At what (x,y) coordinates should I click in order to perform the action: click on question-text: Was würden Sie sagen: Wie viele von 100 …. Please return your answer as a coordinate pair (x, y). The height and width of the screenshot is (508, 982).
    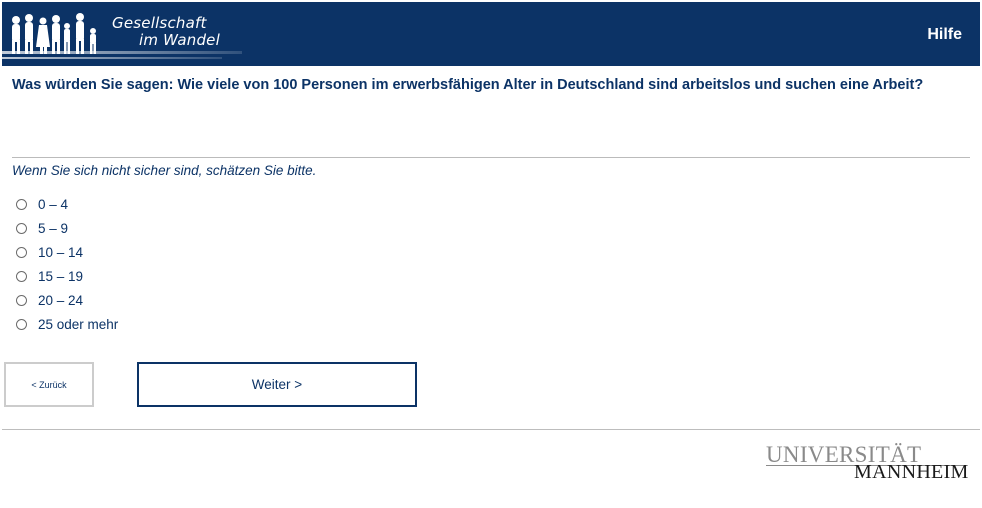
    Looking at the image, I should click on (468, 85).